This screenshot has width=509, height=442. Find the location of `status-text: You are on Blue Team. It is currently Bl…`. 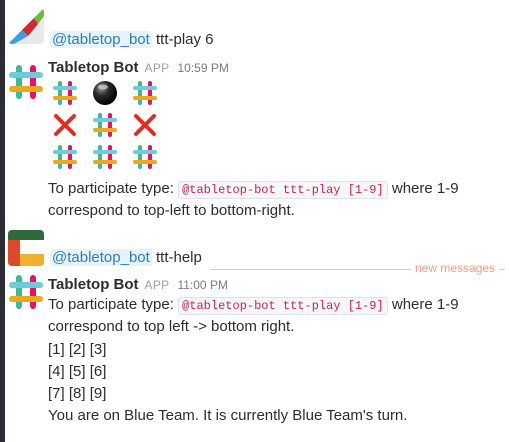

status-text: You are on Blue Team. It is currently Bl… is located at coordinates (228, 415).